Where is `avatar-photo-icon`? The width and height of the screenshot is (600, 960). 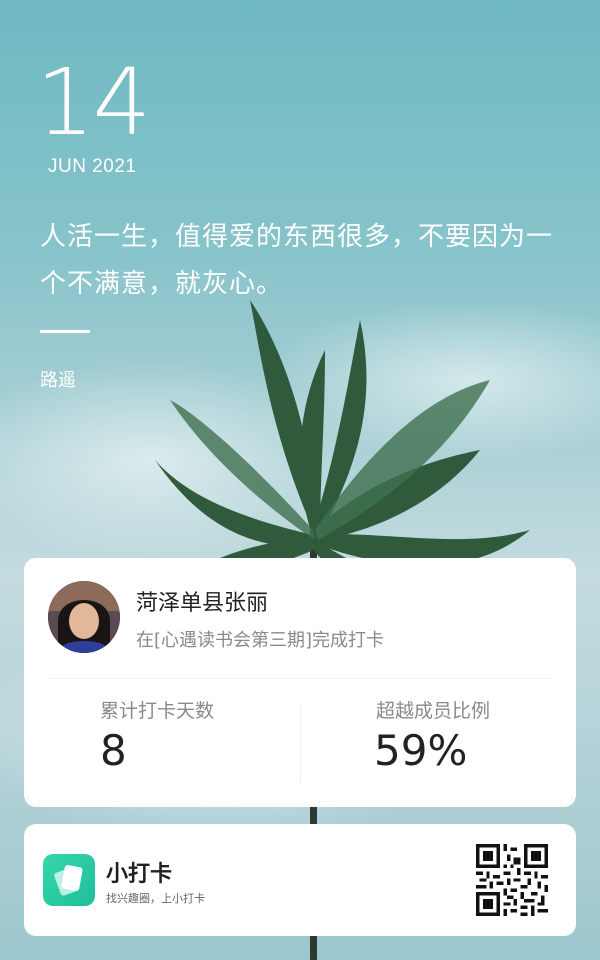
avatar-photo-icon is located at coordinates (84, 617).